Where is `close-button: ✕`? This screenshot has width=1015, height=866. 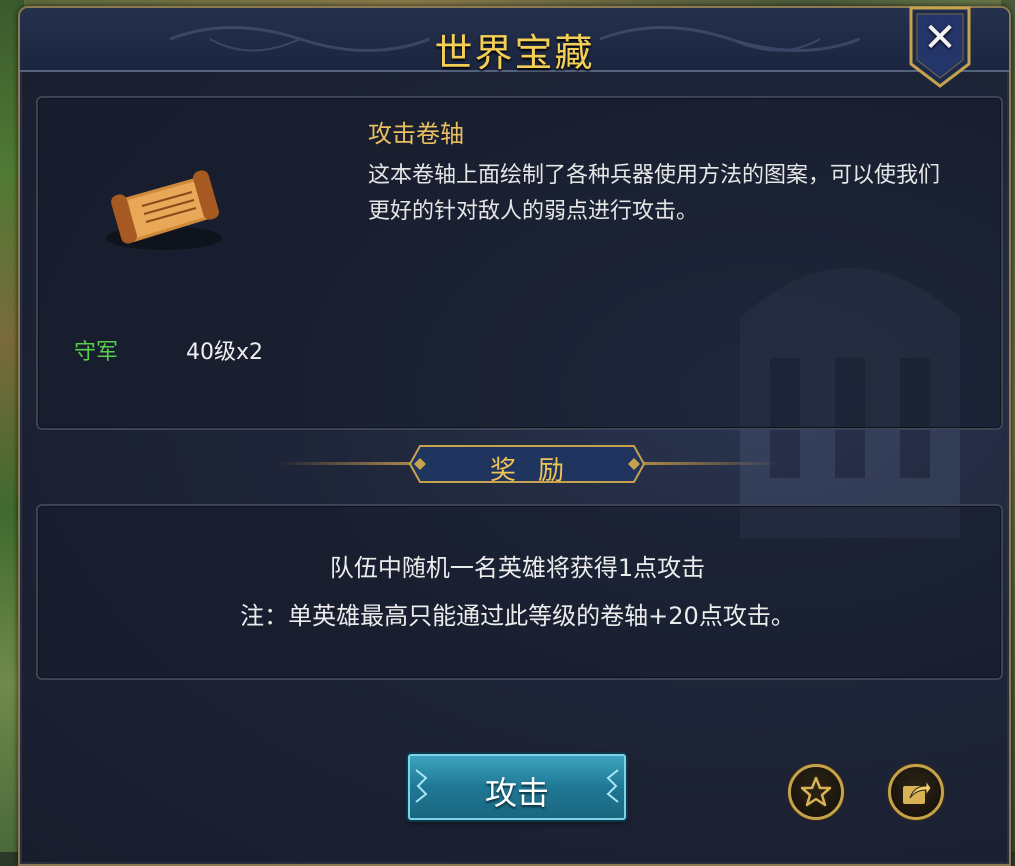
close-button: ✕ is located at coordinates (940, 47).